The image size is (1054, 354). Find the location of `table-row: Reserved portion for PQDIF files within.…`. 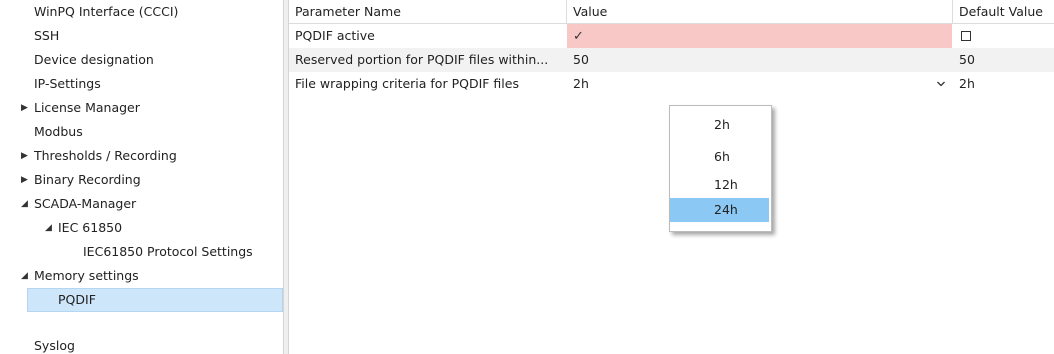

table-row: Reserved portion for PQDIF files within.… is located at coordinates (671, 60).